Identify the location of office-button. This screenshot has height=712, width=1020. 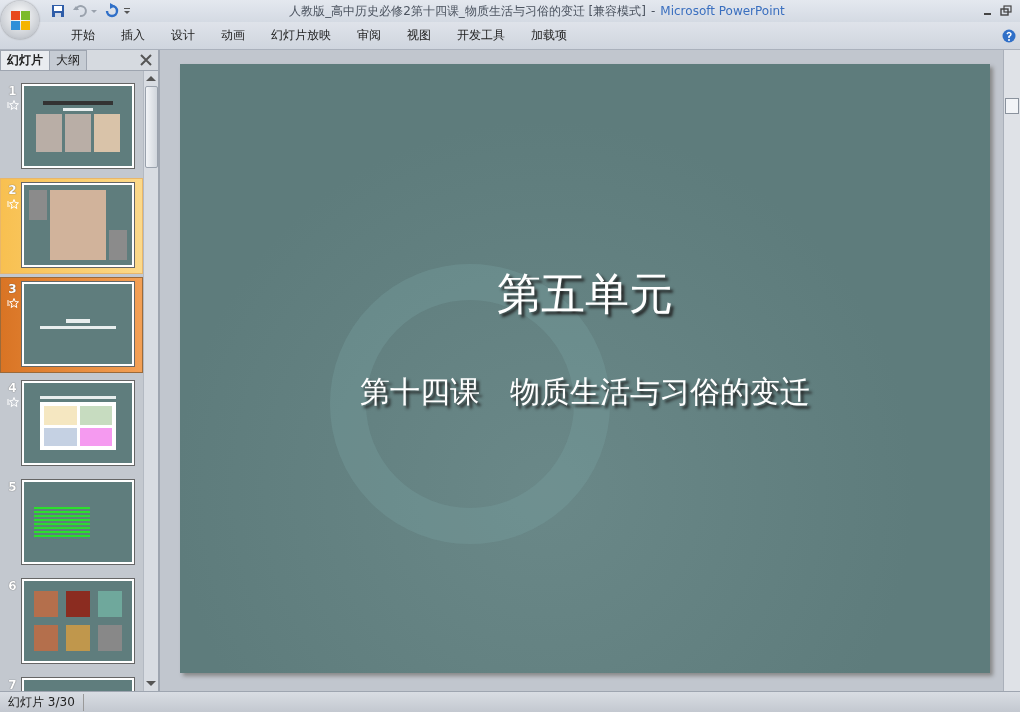
(20, 20).